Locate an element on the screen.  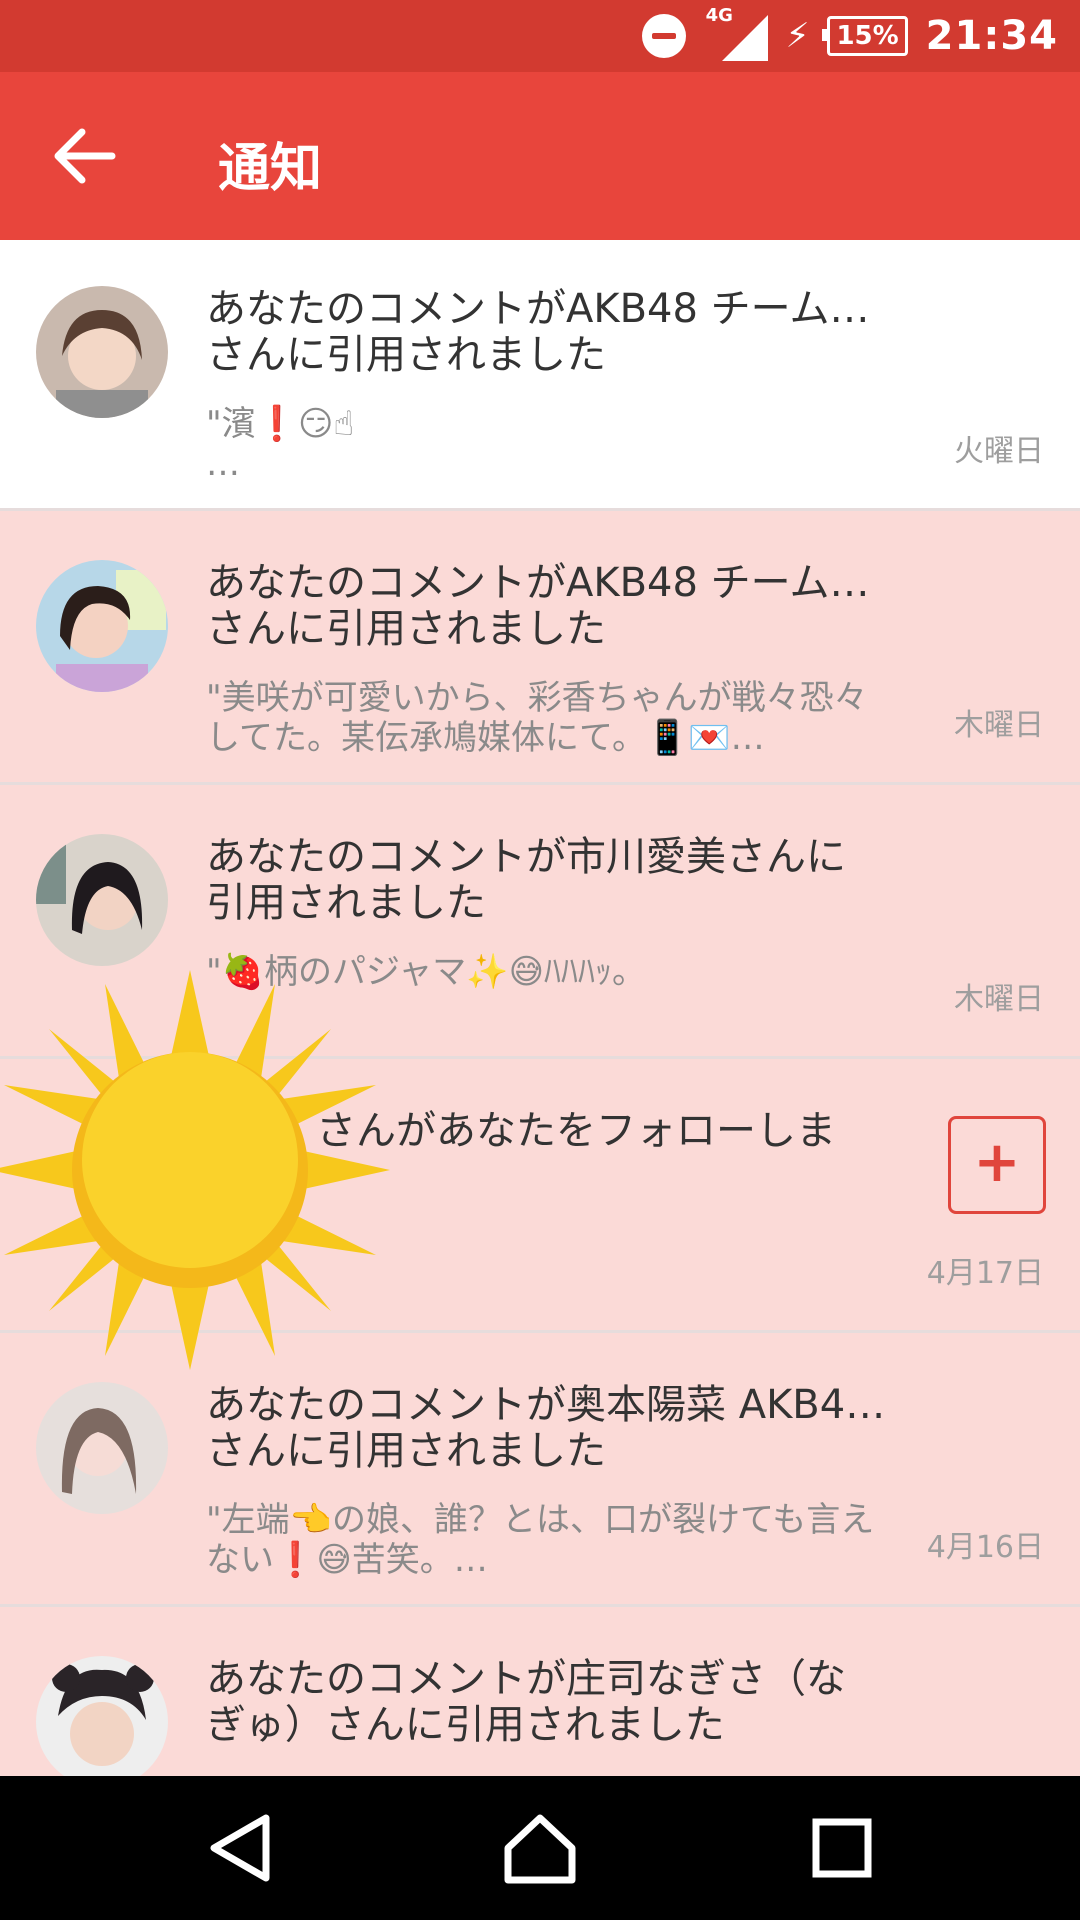
signal-icon: 4G is located at coordinates (736, 33).